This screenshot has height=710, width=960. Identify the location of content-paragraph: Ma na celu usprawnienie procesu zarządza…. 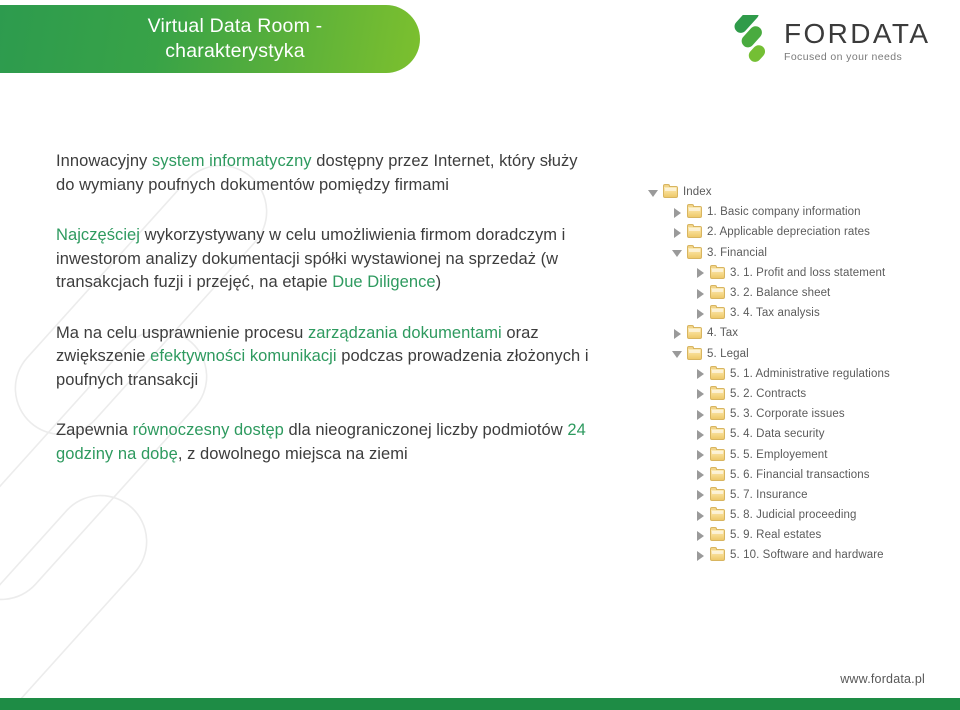
(326, 357).